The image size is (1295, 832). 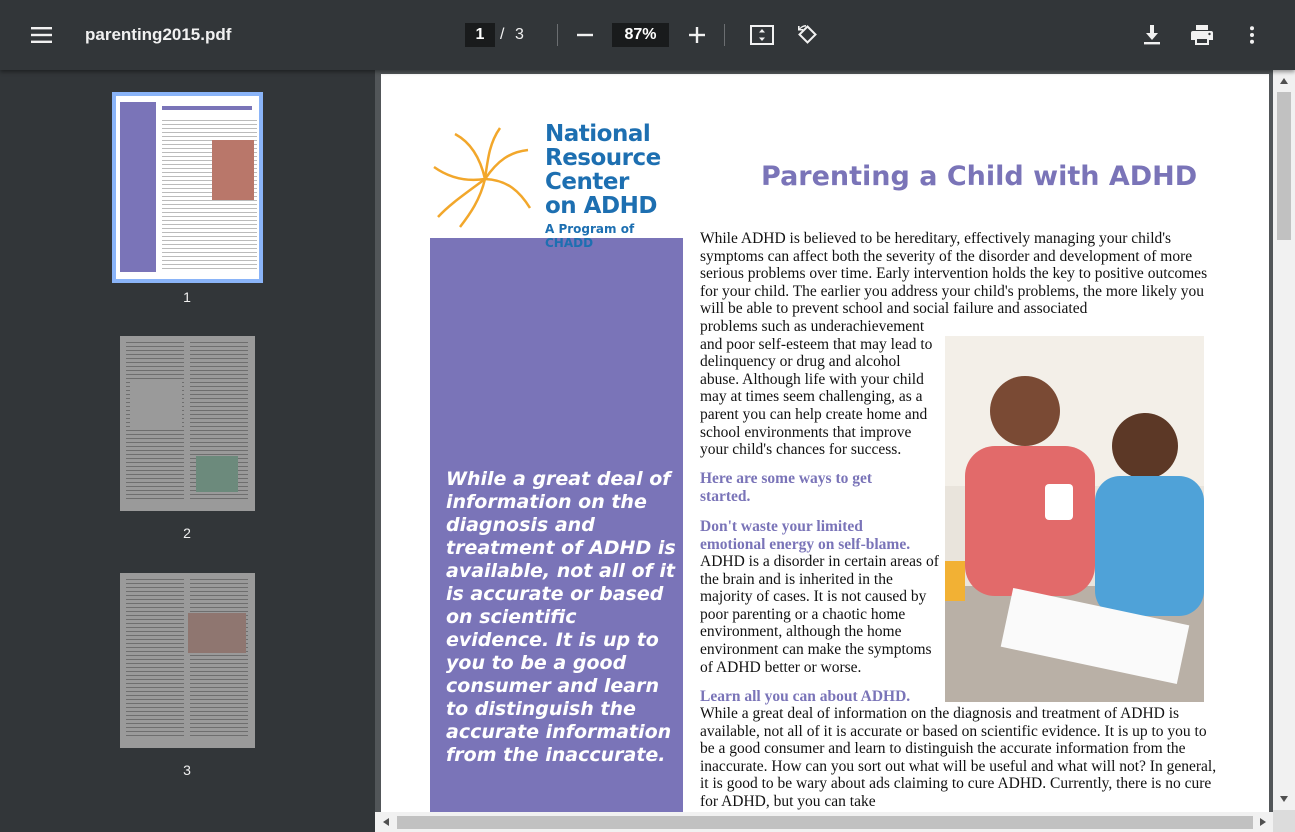 I want to click on pdf-toolbar: parenting2015.pdf 1 / 3 87%, so click(x=647, y=35).